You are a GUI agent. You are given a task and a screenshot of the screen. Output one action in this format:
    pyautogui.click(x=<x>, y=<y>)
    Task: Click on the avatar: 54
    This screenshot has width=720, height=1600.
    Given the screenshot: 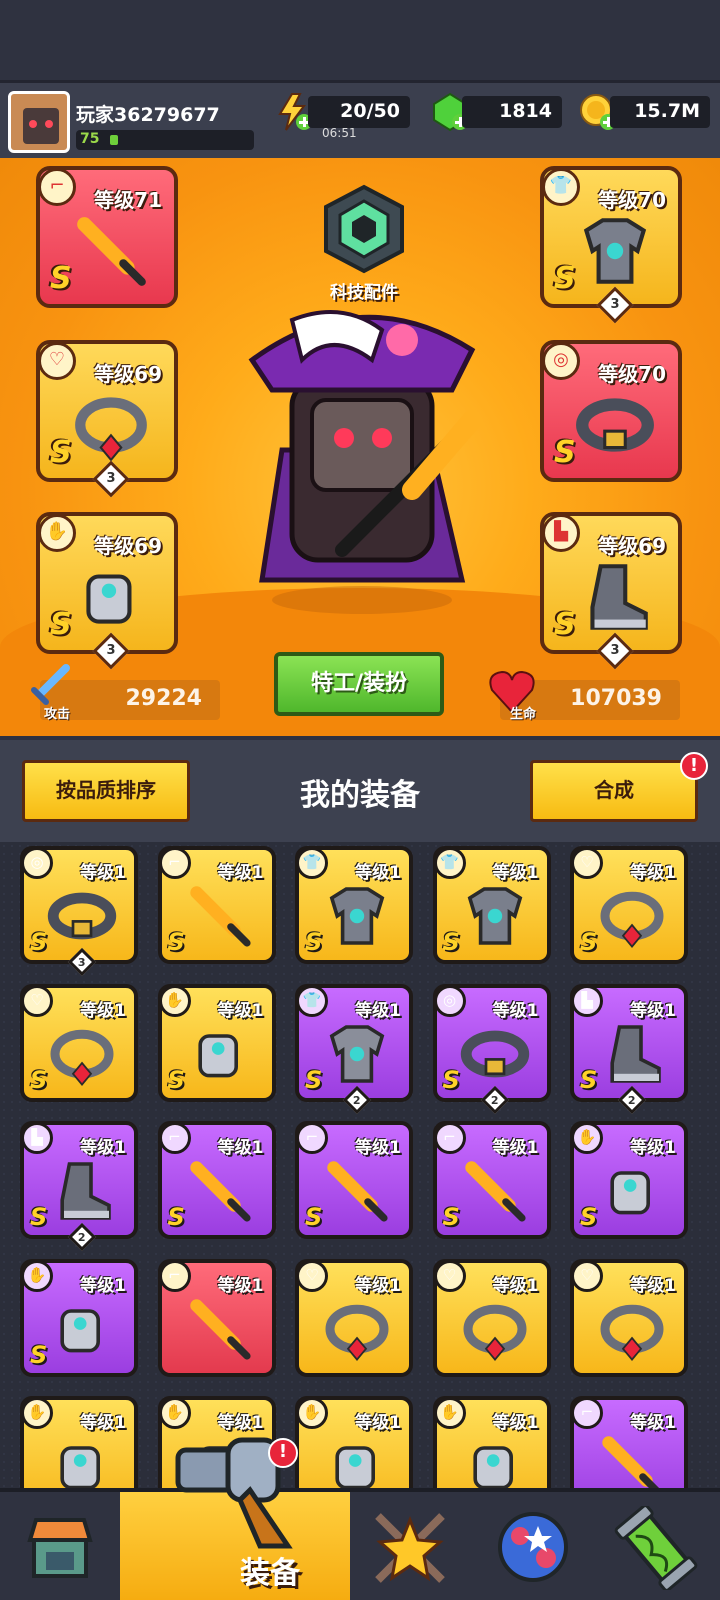 What is the action you would take?
    pyautogui.click(x=39, y=122)
    